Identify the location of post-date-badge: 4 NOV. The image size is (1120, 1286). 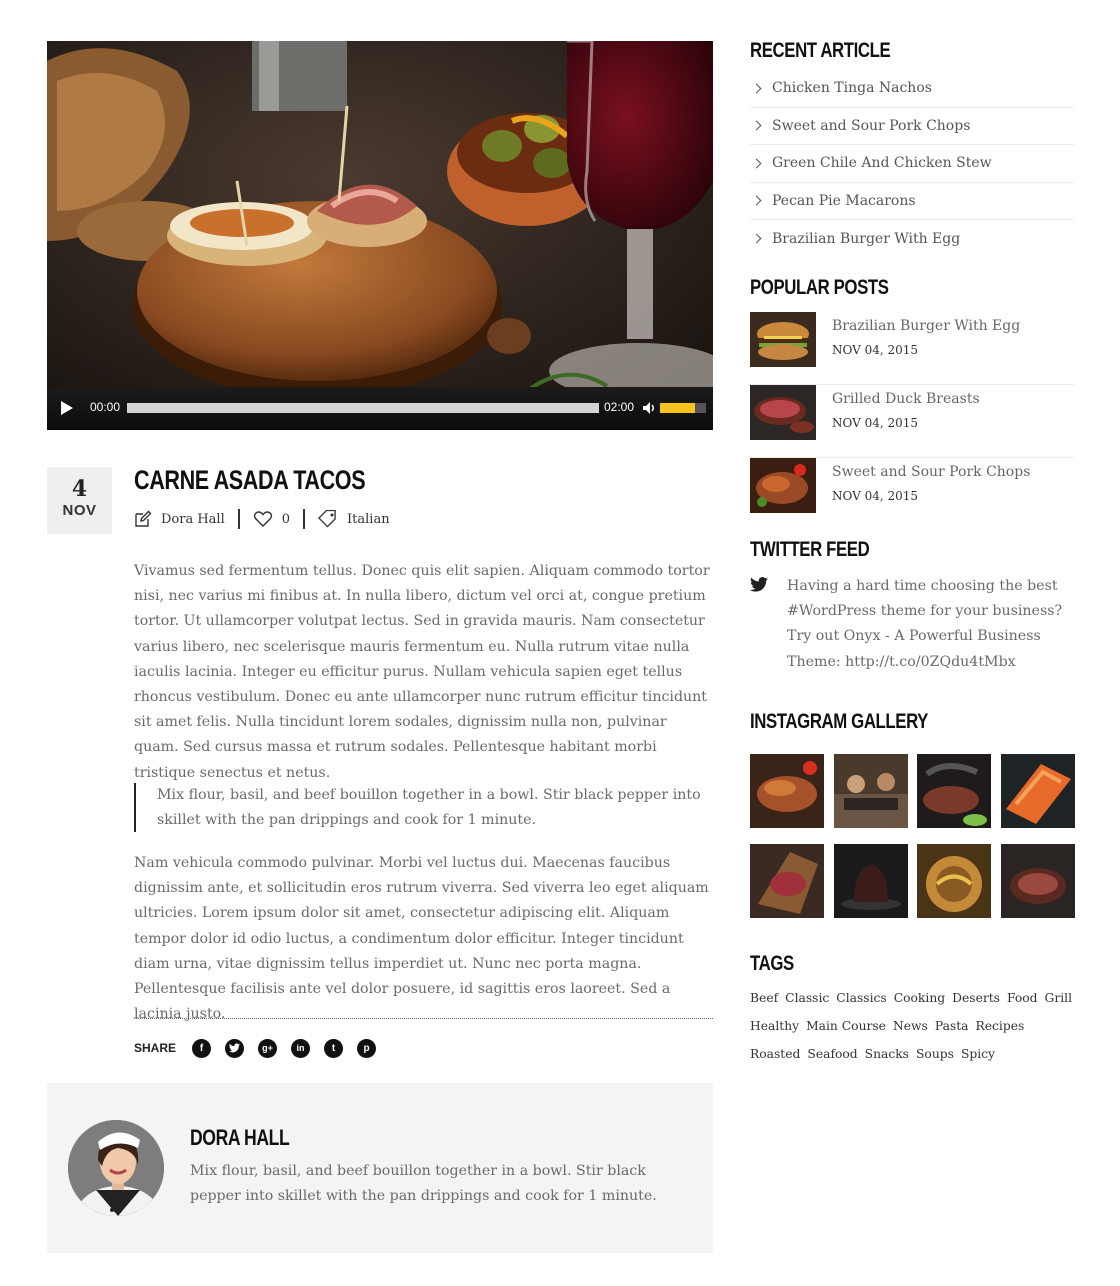
(79, 500).